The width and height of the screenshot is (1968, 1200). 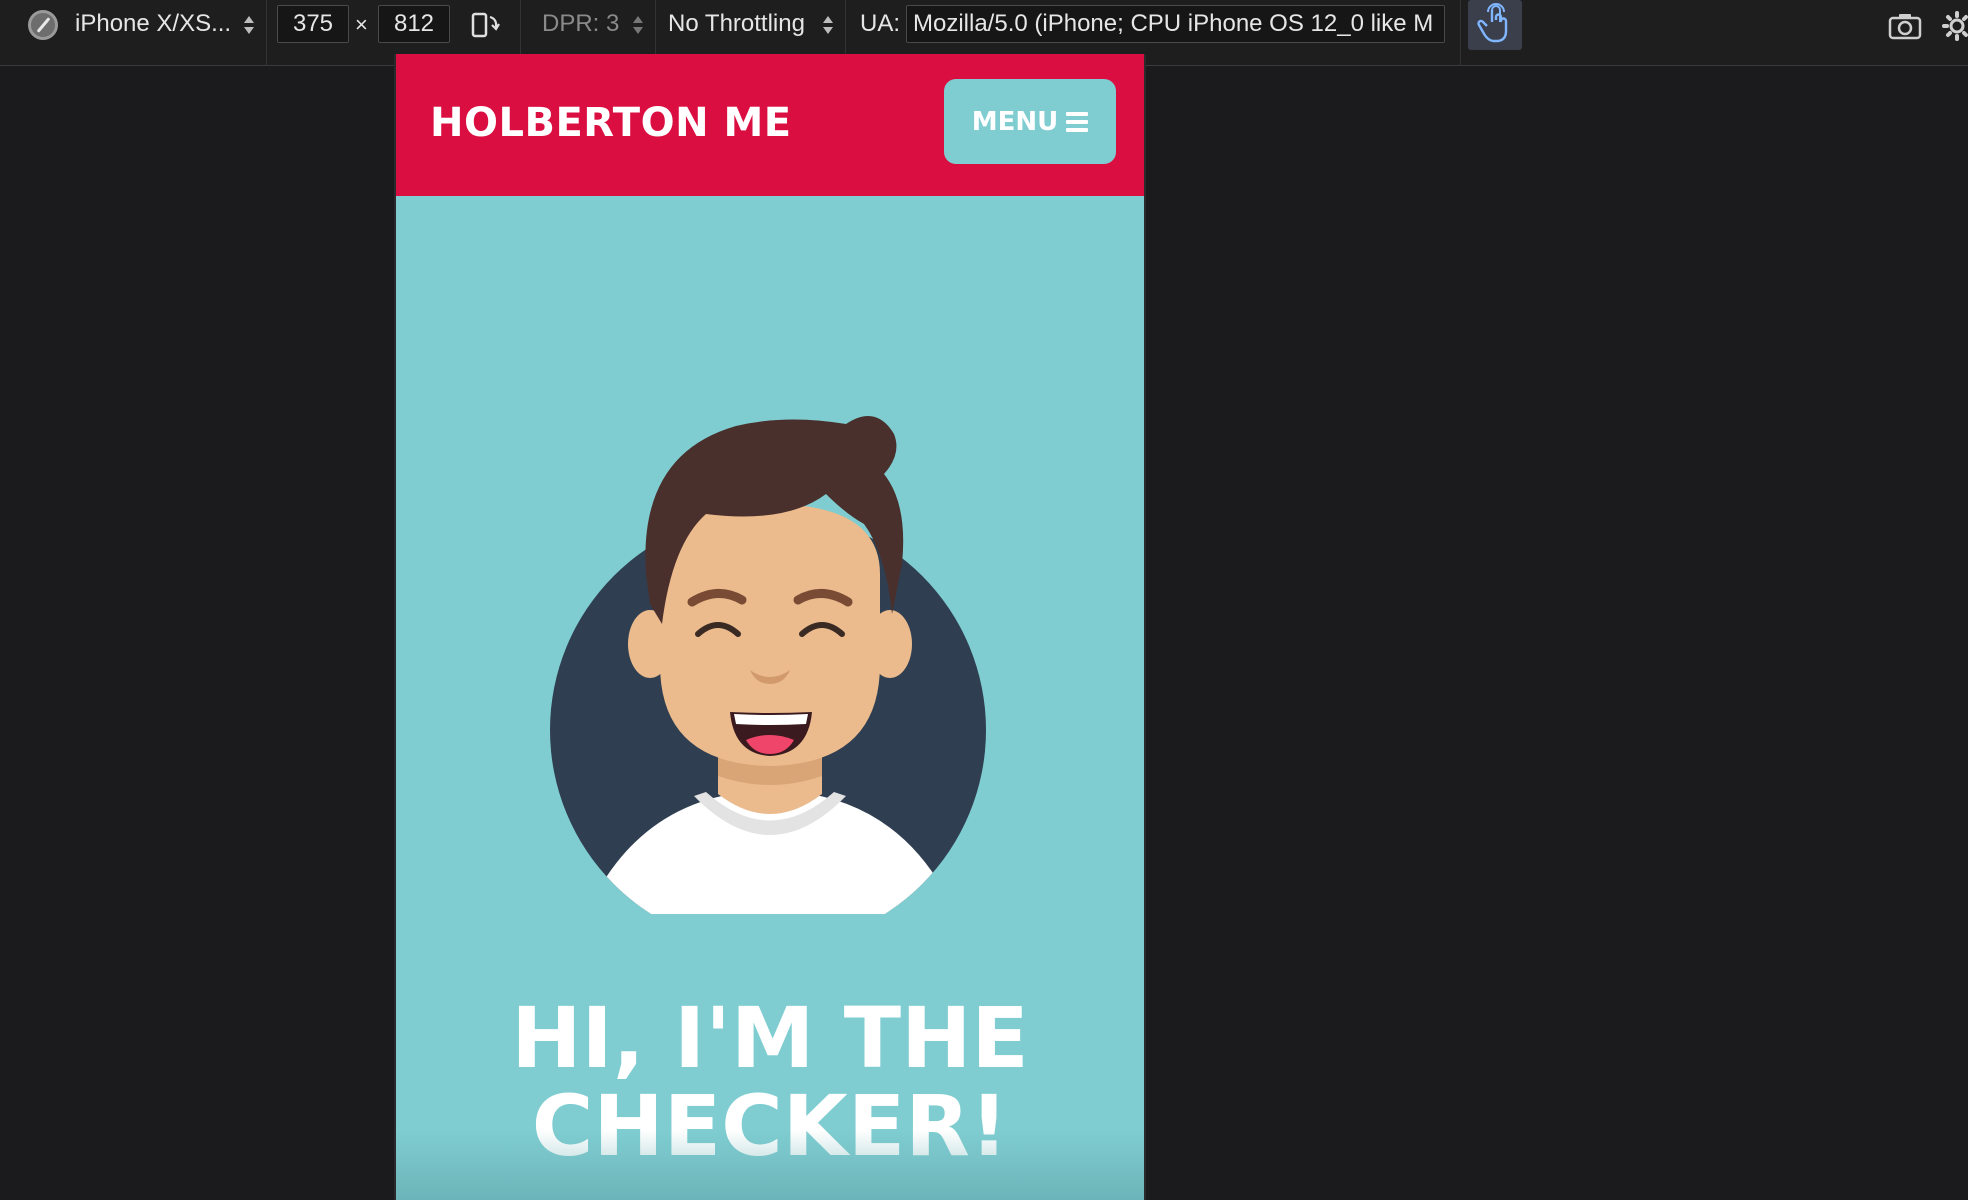 I want to click on dpr-selector: DPR: 3, so click(x=580, y=24).